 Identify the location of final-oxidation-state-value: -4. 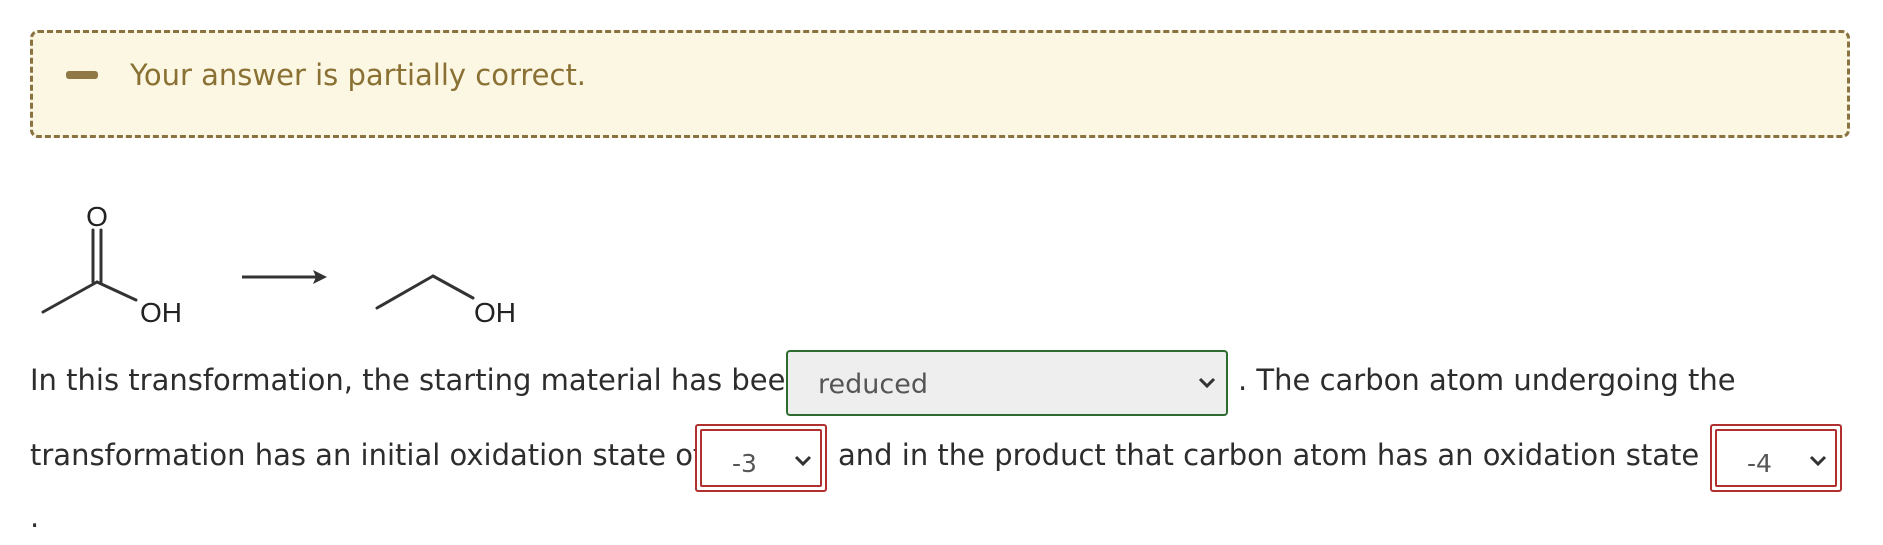
(1759, 463).